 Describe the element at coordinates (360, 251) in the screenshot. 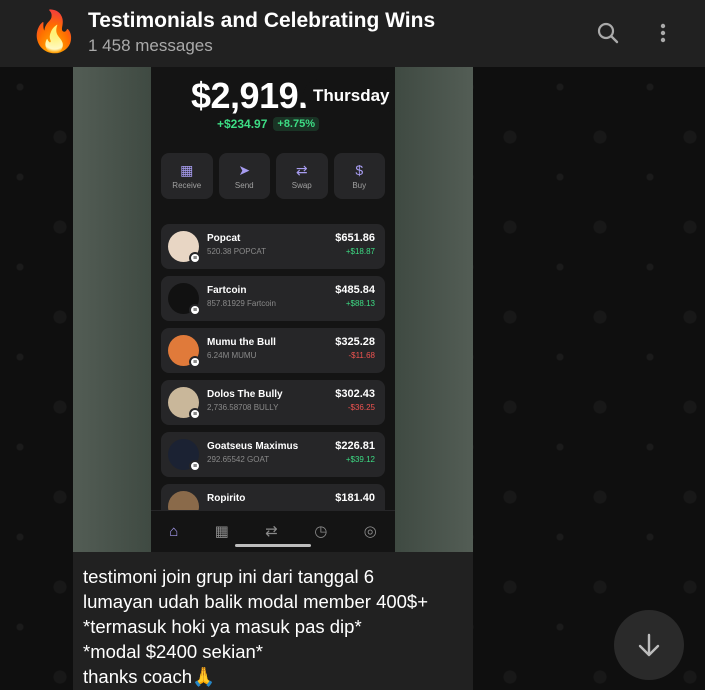

I see `token-delta: +$18.87` at that location.